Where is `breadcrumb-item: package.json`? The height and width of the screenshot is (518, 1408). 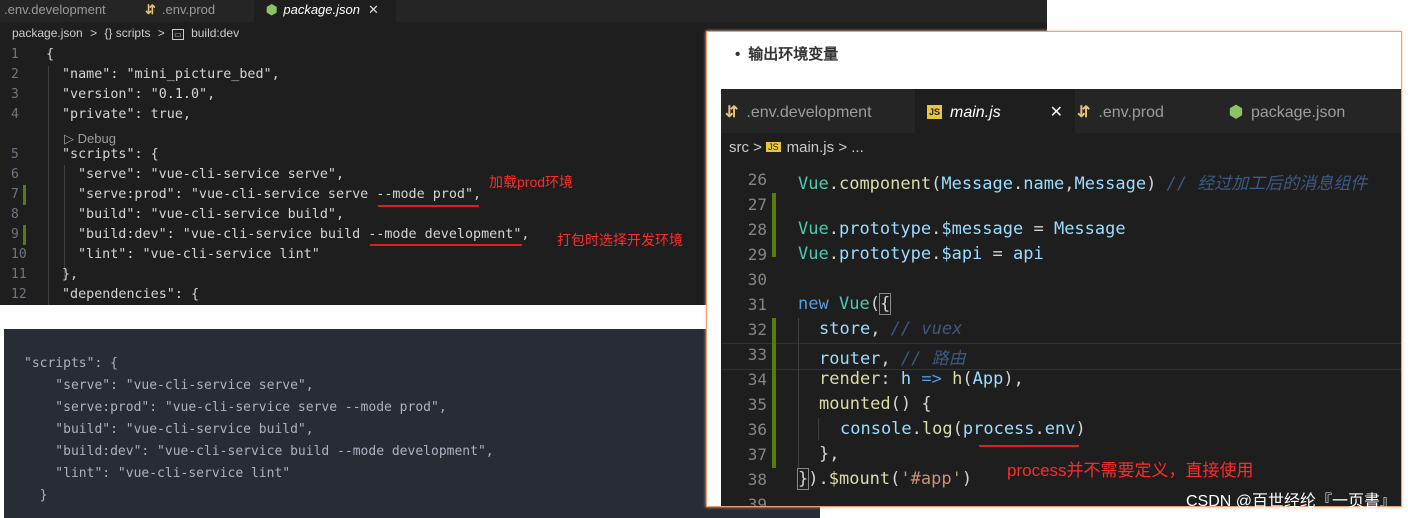 breadcrumb-item: package.json is located at coordinates (47, 33).